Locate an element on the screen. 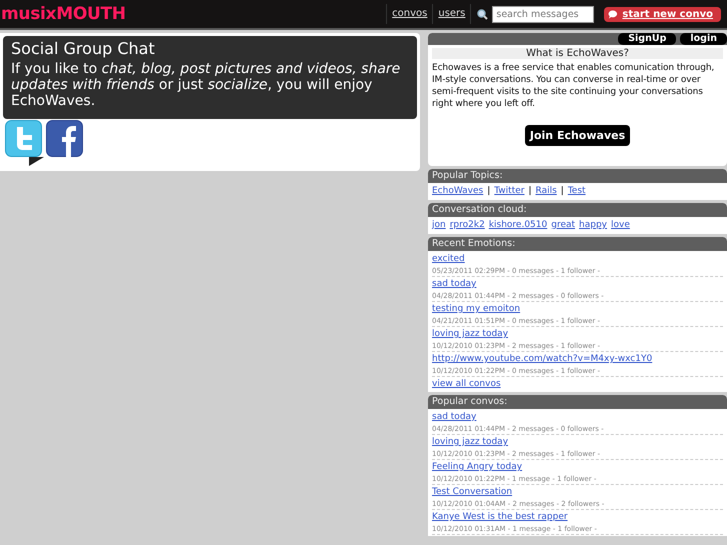  topic-link: love is located at coordinates (620, 225).